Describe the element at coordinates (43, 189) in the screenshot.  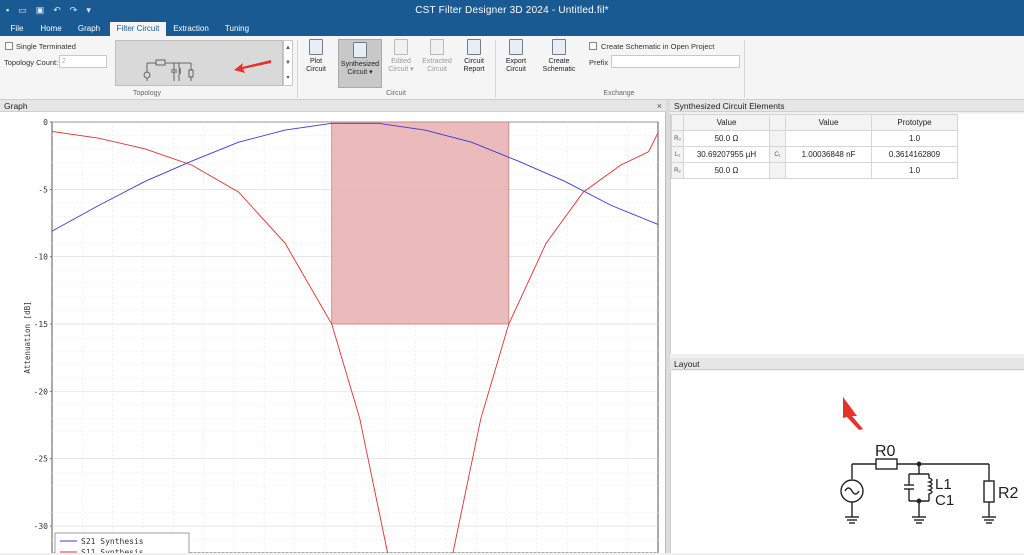
I see `y-tick-label: -5` at that location.